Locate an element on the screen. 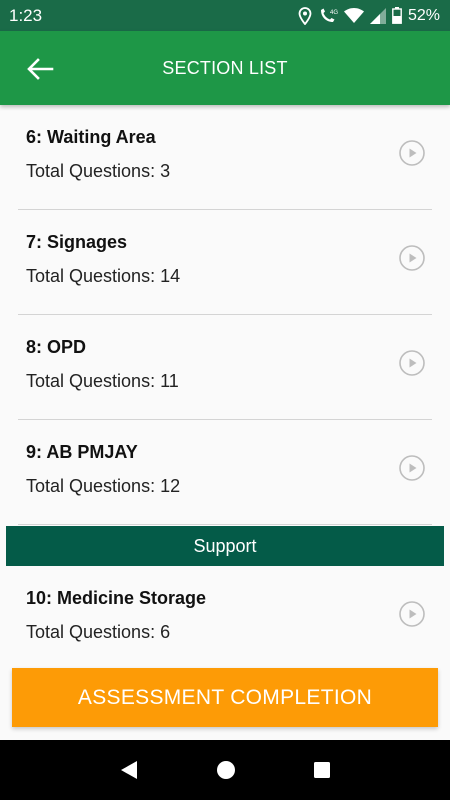 Image resolution: width=450 pixels, height=800 pixels. section-question-count: Total Questions: 14 is located at coordinates (103, 276).